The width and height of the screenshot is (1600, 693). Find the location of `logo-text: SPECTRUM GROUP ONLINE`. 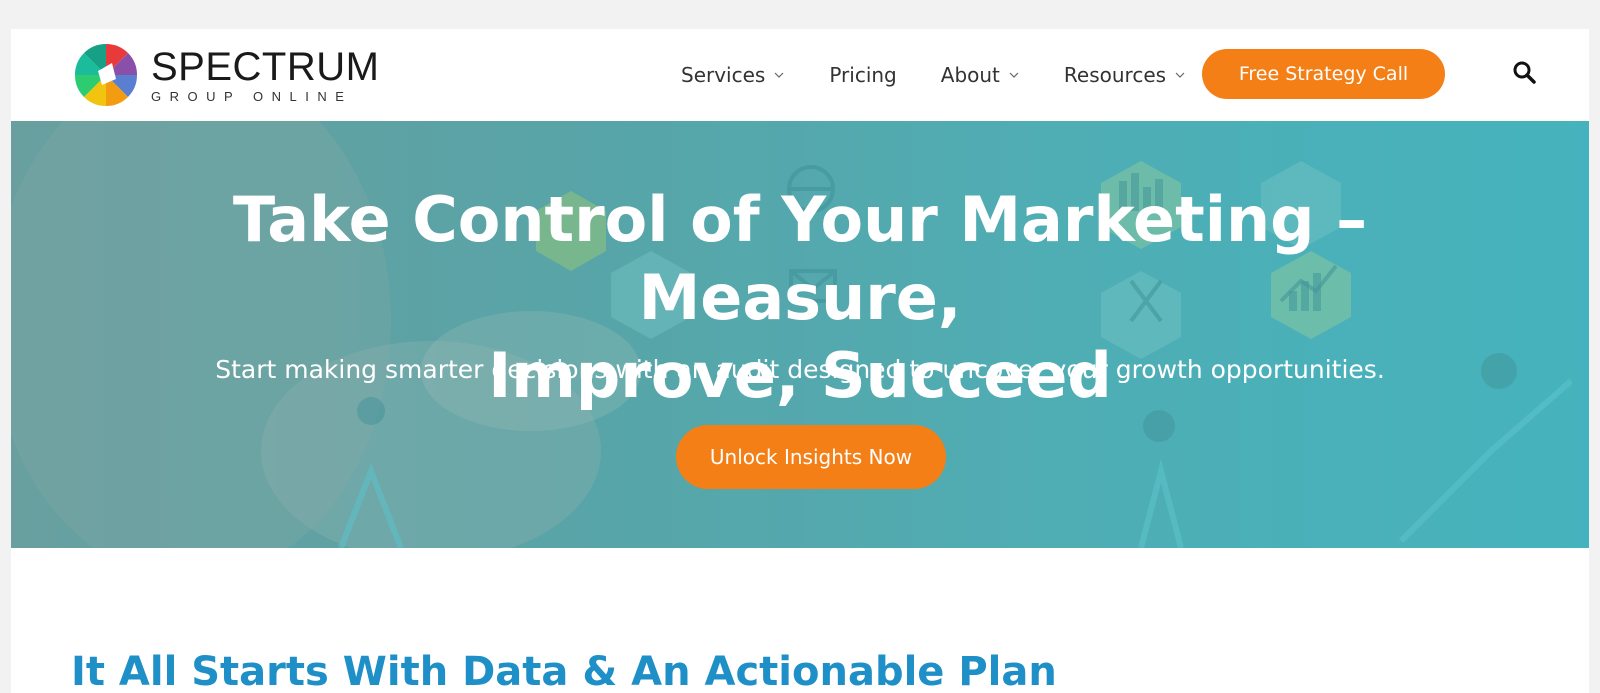

logo-text: SPECTRUM GROUP ONLINE is located at coordinates (265, 75).